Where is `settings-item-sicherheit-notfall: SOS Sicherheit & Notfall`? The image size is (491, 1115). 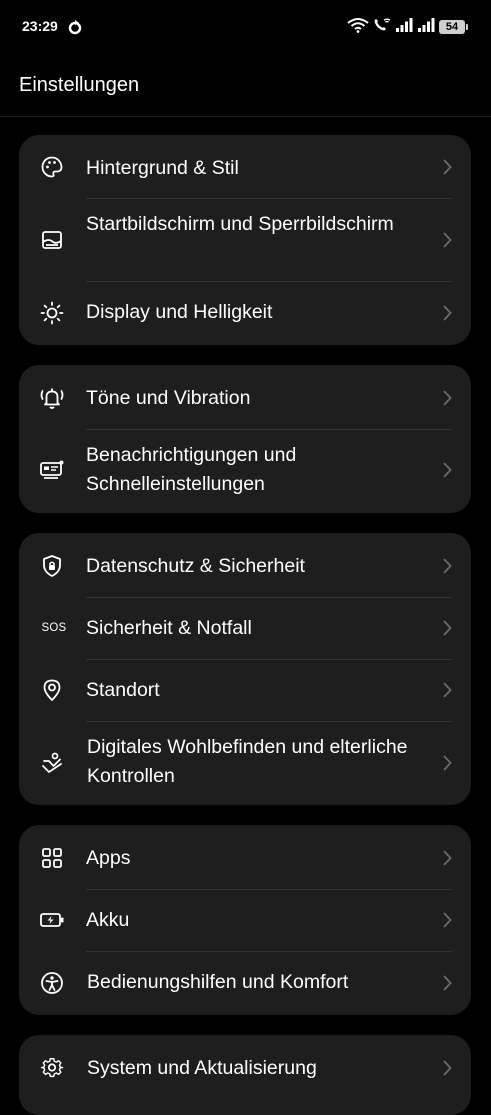
settings-item-sicherheit-notfall: SOS Sicherheit & Notfall is located at coordinates (245, 628).